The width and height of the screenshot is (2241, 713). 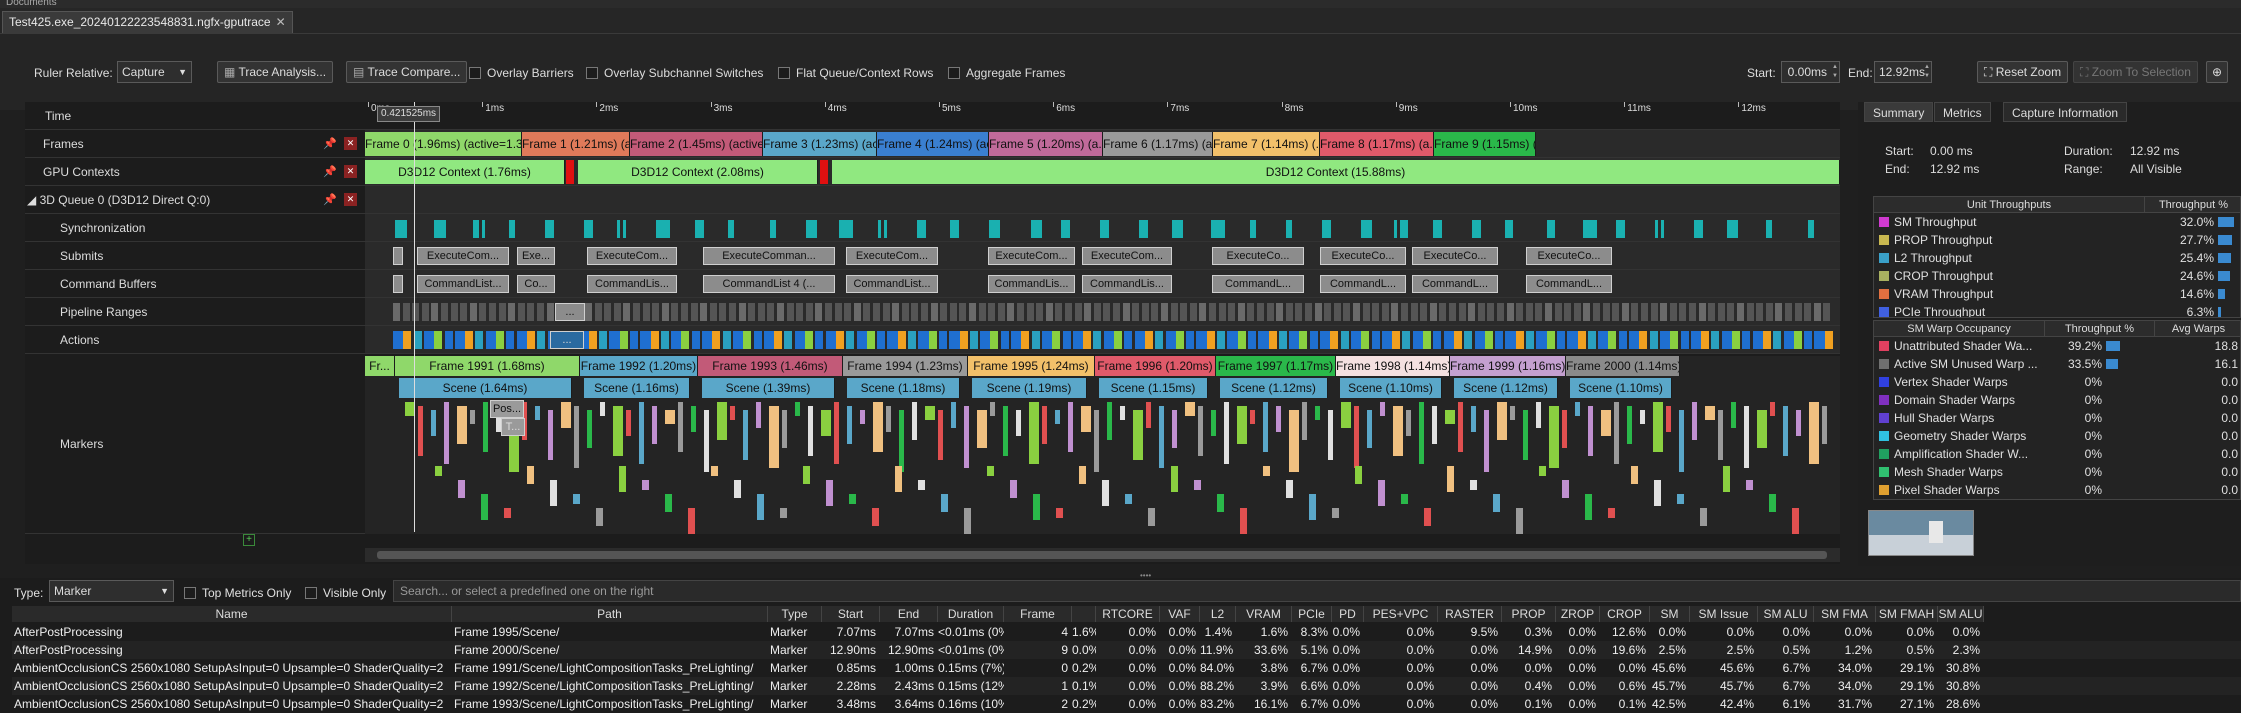 I want to click on marker-frame: Frame 1994 (1.23ms), so click(x=905, y=366).